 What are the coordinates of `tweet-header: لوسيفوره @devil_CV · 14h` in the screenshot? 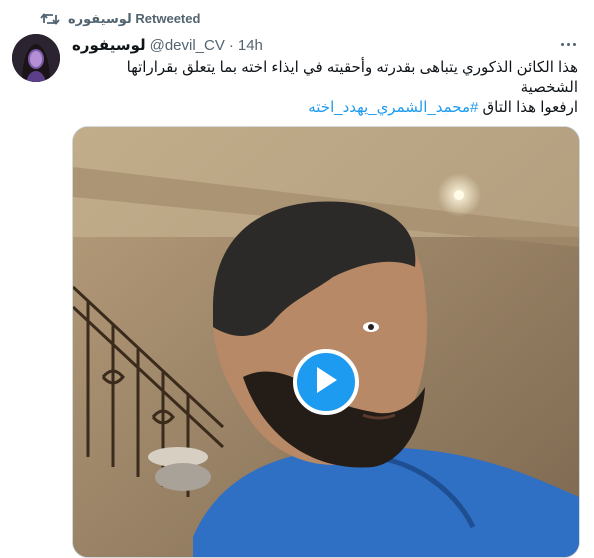 It's located at (167, 45).